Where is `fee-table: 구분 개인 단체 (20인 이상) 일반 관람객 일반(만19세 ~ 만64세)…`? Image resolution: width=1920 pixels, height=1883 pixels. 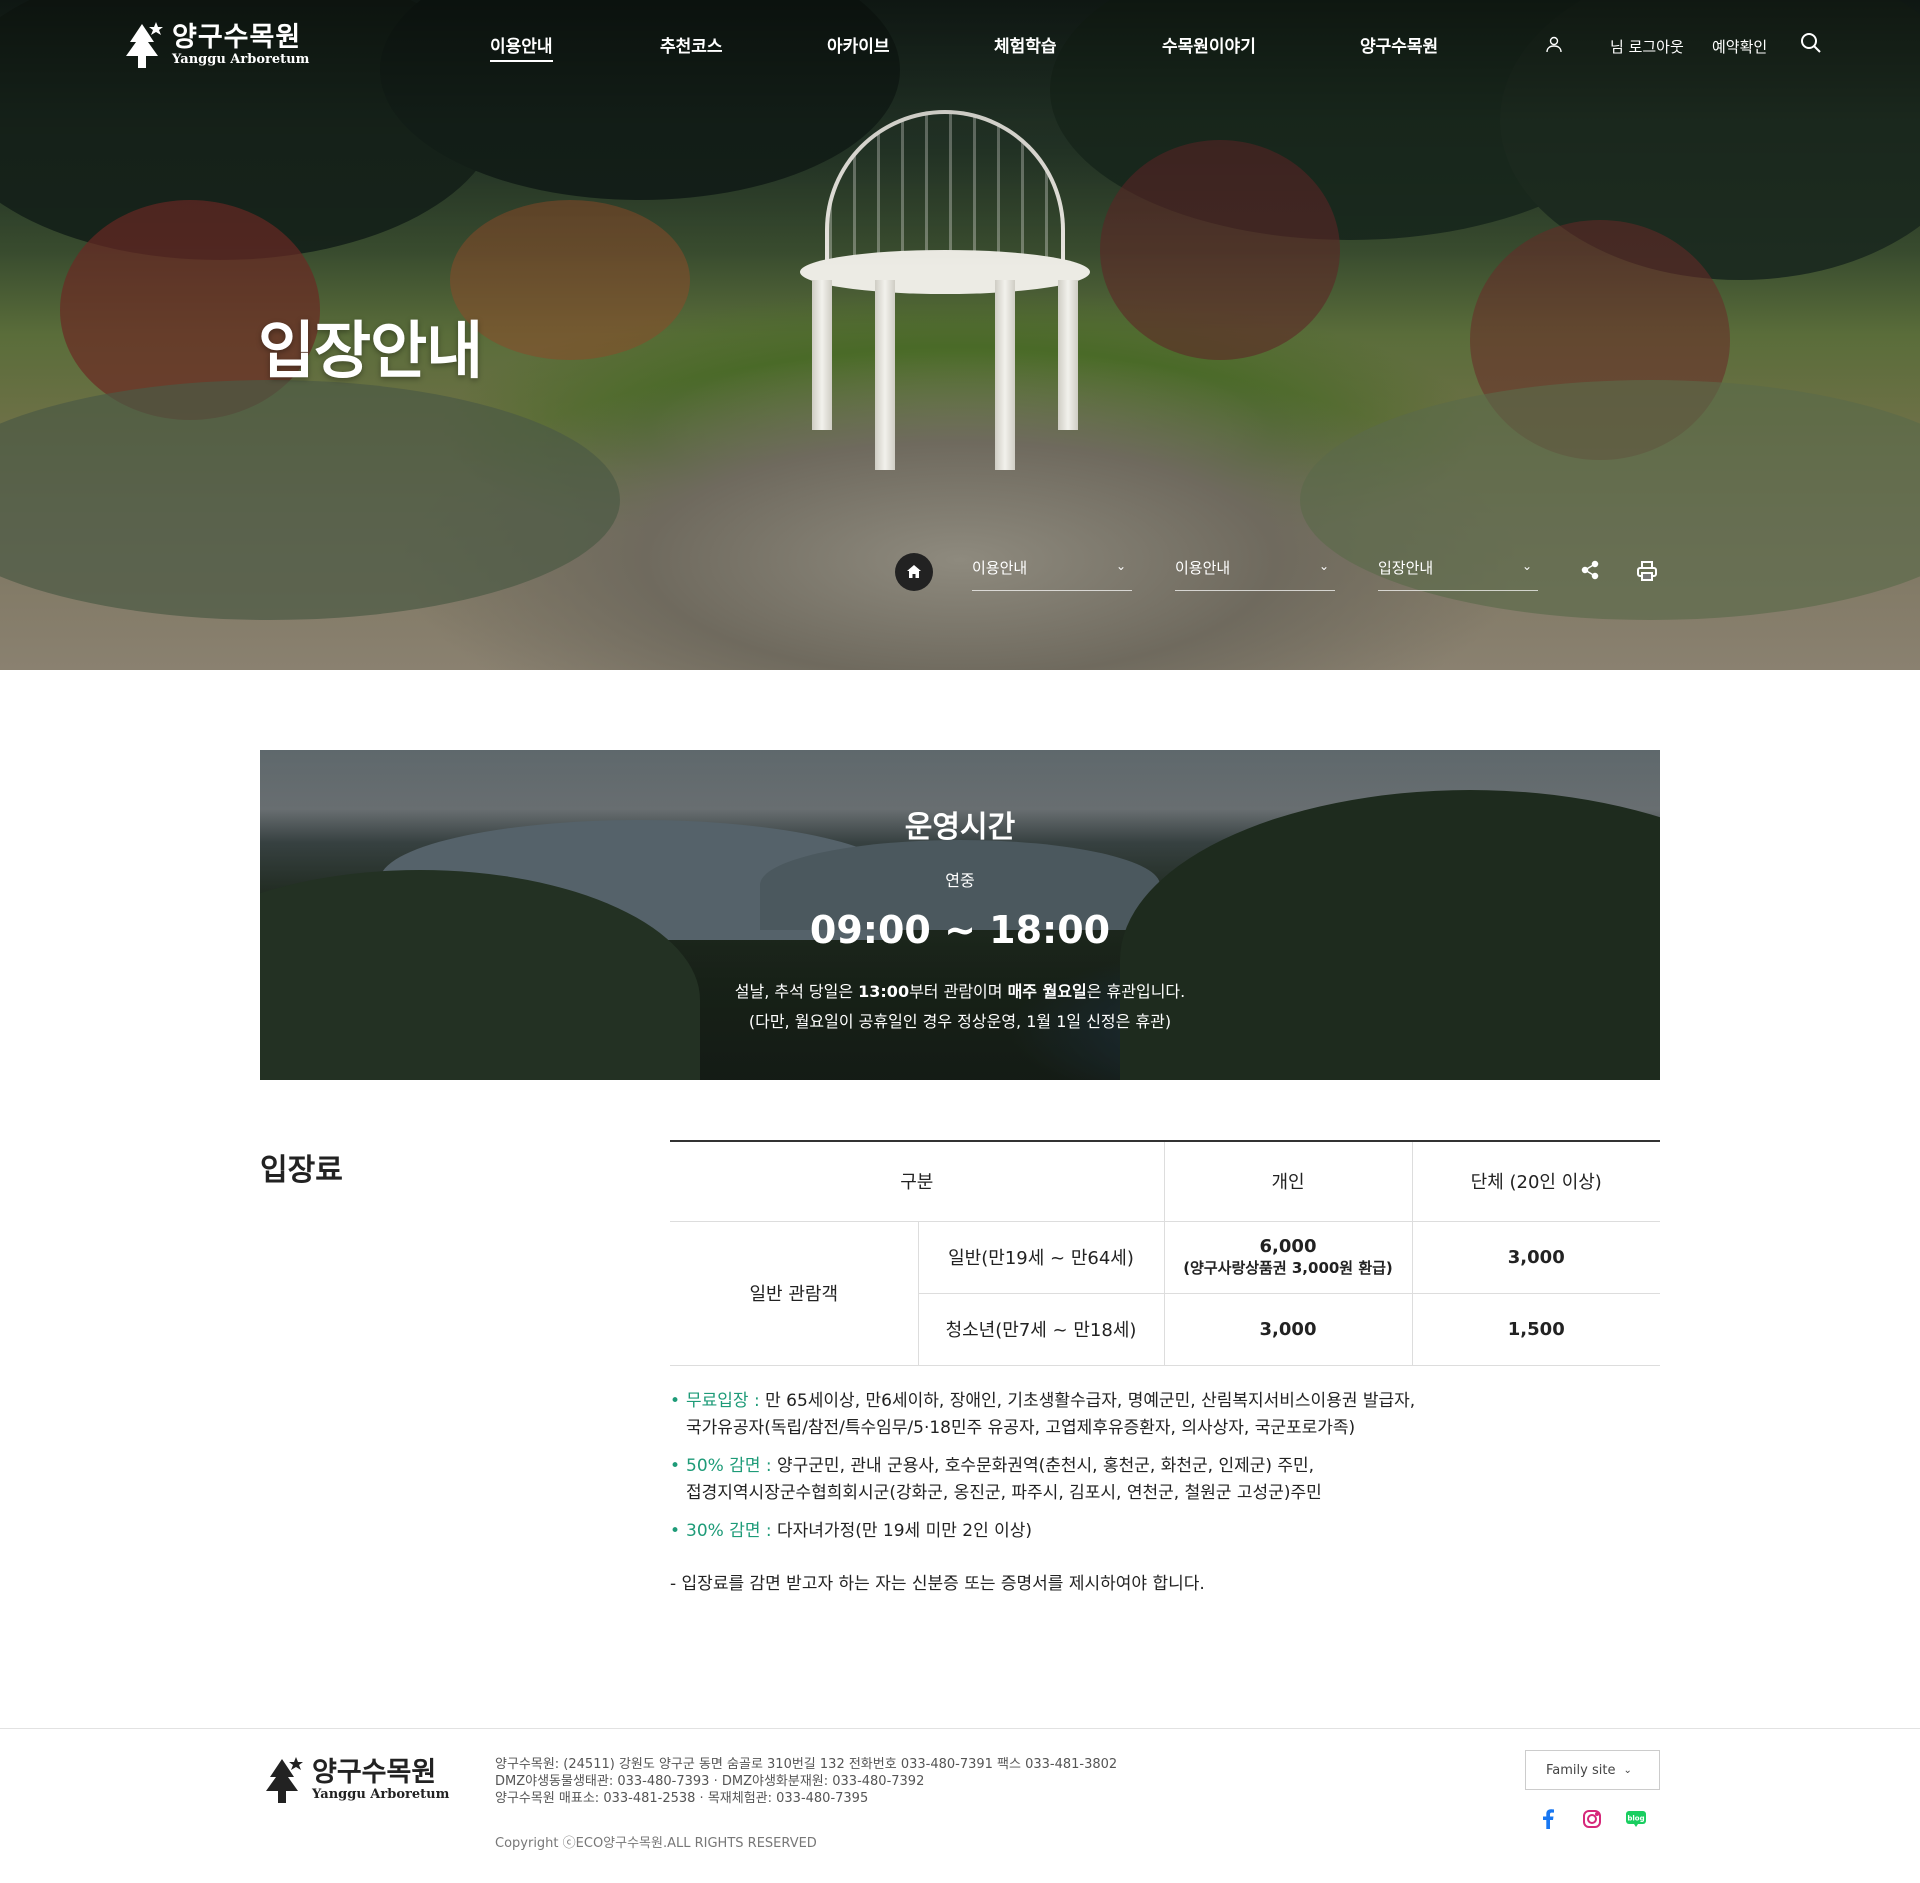 fee-table: 구분 개인 단체 (20인 이상) 일반 관람객 일반(만19세 ~ 만64세)… is located at coordinates (1165, 1253).